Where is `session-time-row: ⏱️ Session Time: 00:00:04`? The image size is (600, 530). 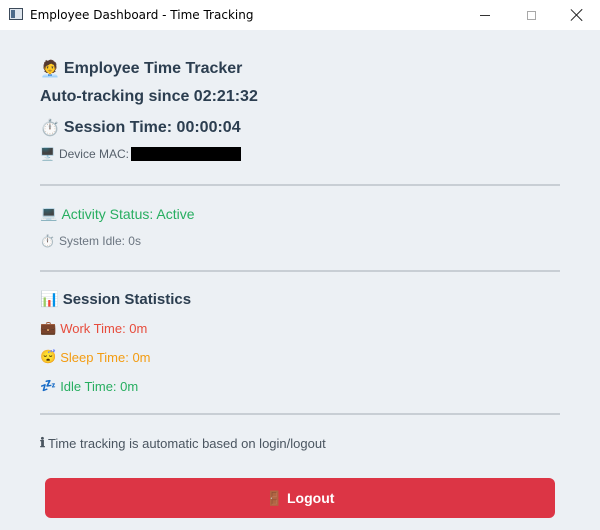 session-time-row: ⏱️ Session Time: 00:00:04 is located at coordinates (140, 128).